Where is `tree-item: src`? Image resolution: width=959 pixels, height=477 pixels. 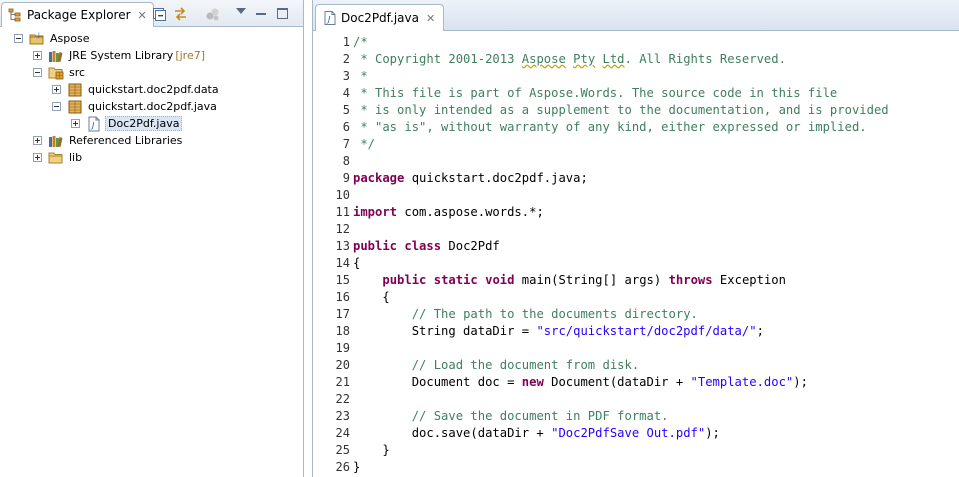
tree-item: src is located at coordinates (60, 72).